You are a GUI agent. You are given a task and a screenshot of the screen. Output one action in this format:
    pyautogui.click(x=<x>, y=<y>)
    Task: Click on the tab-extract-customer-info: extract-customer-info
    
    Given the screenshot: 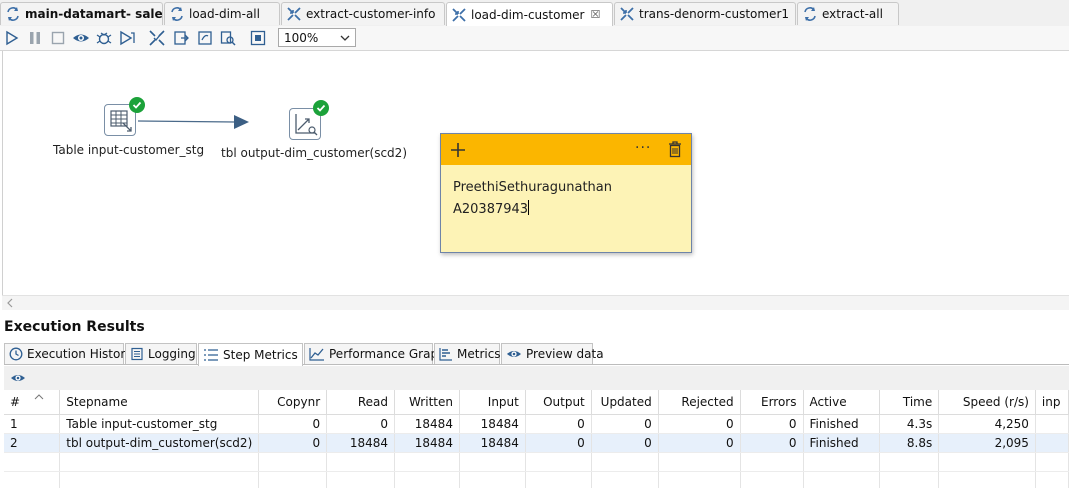 What is the action you would take?
    pyautogui.click(x=363, y=13)
    